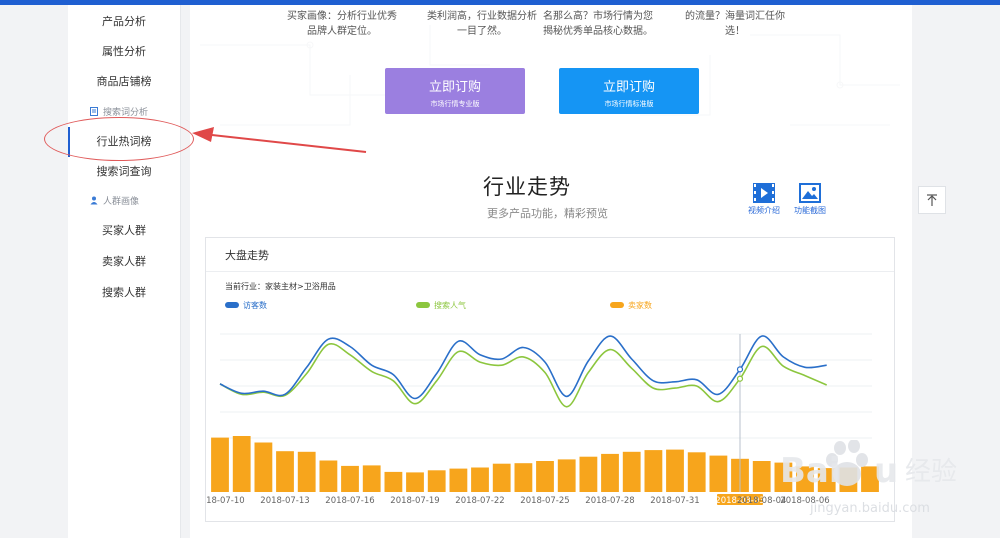 The height and width of the screenshot is (538, 1000). I want to click on sidebar-item-product-analysis: 产品分析, so click(124, 22).